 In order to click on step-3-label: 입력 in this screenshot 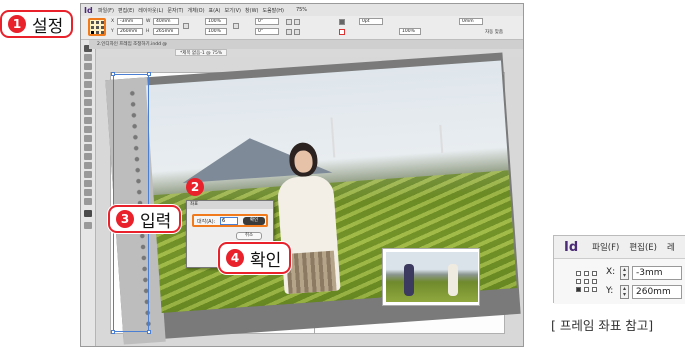, I will do `click(156, 221)`.